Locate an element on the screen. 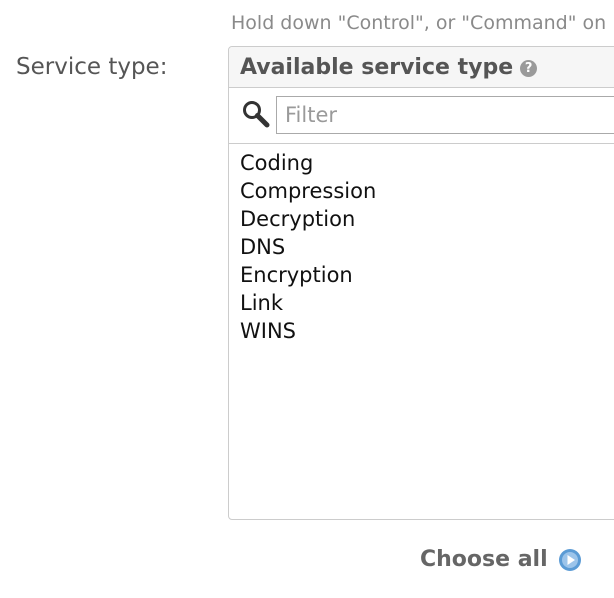 The height and width of the screenshot is (598, 614). option-encryption: Encryption is located at coordinates (427, 275).